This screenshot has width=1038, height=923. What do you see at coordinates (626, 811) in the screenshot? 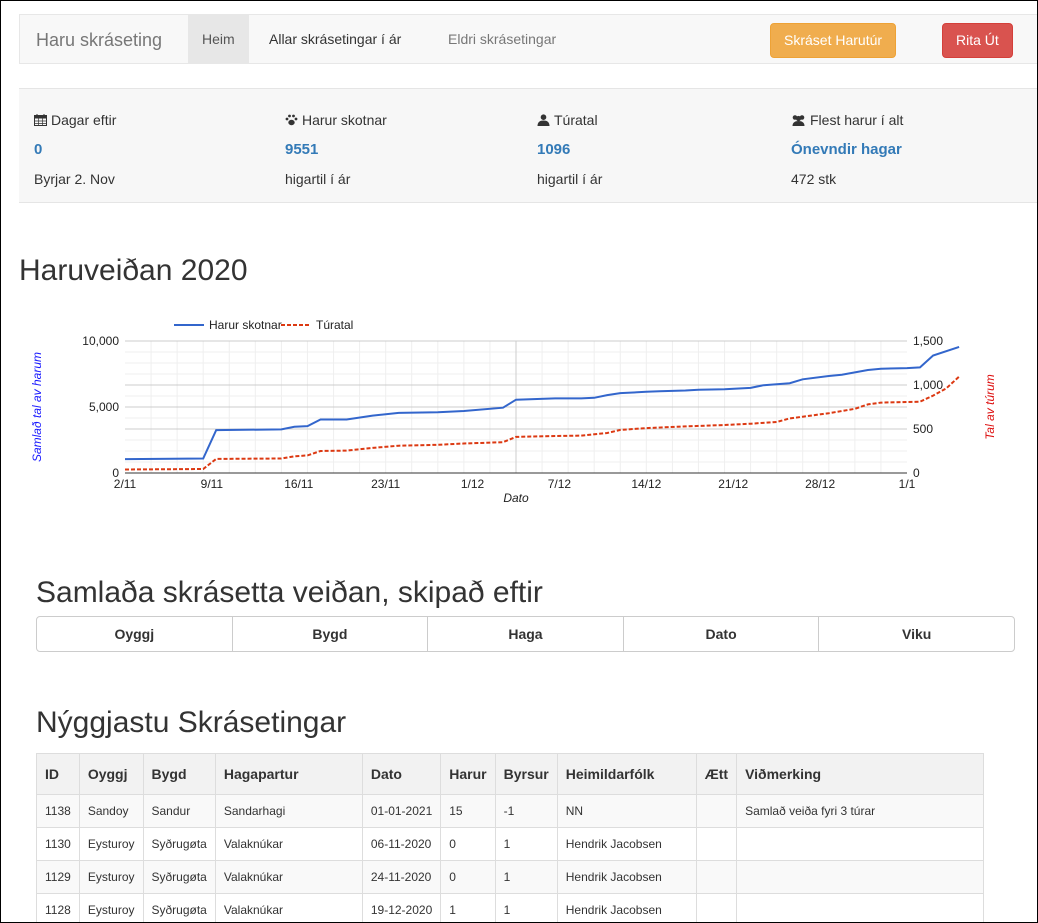
I see `table-cell: NN` at bounding box center [626, 811].